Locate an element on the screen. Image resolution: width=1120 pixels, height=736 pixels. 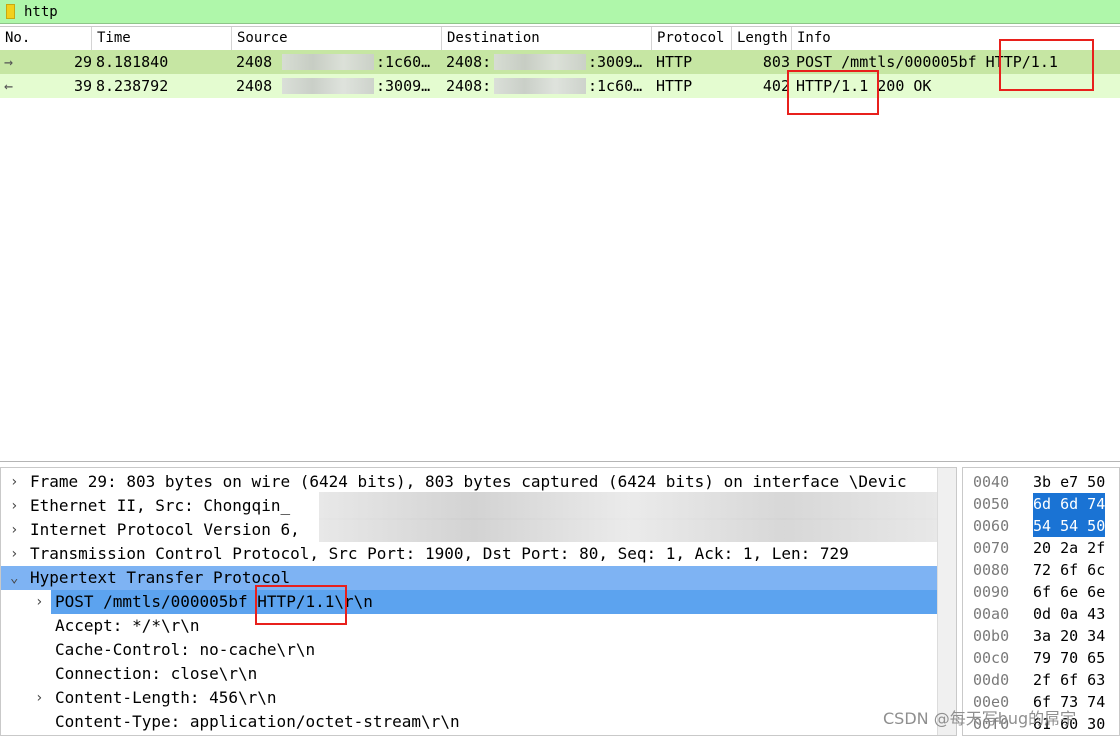
bytes-offset: 0080 is located at coordinates (991, 570).